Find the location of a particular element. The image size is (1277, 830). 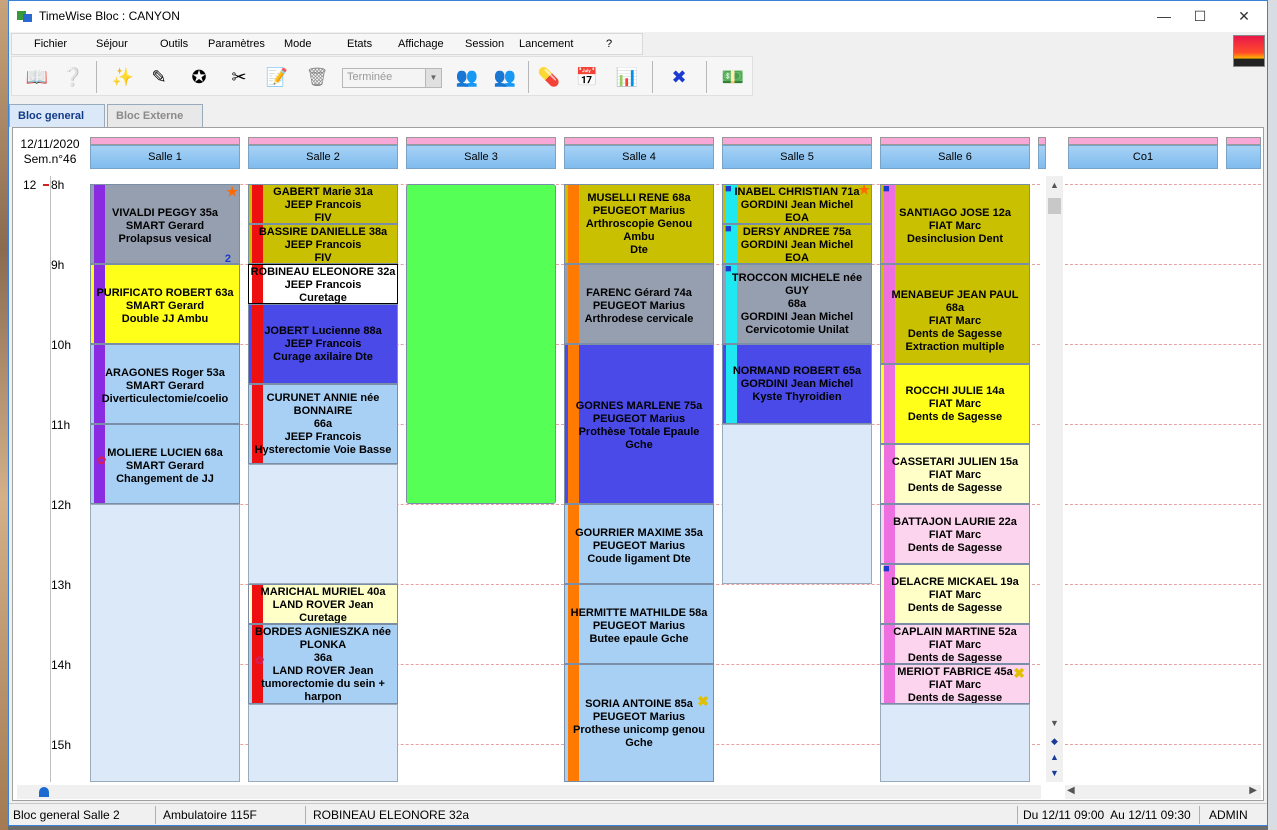

close-button: ✕ is located at coordinates (1244, 16).